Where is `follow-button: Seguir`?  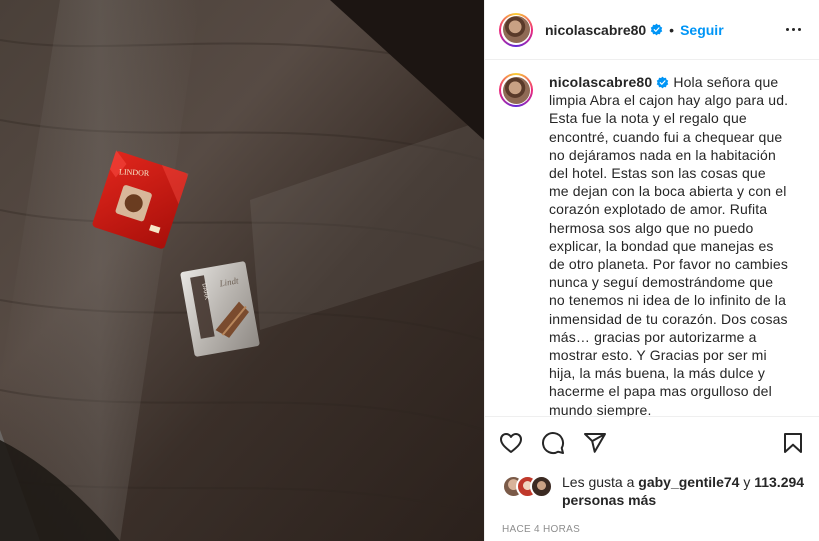
follow-button: Seguir is located at coordinates (702, 30).